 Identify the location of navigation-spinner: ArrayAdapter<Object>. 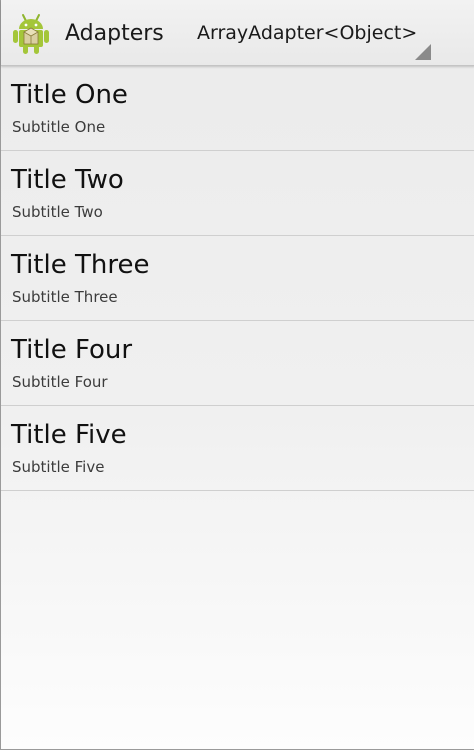
(307, 33).